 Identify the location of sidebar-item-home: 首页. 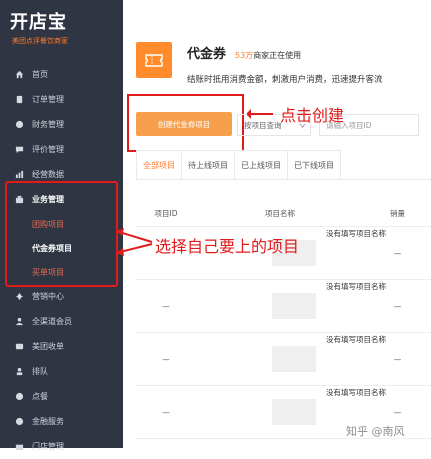
(61, 74).